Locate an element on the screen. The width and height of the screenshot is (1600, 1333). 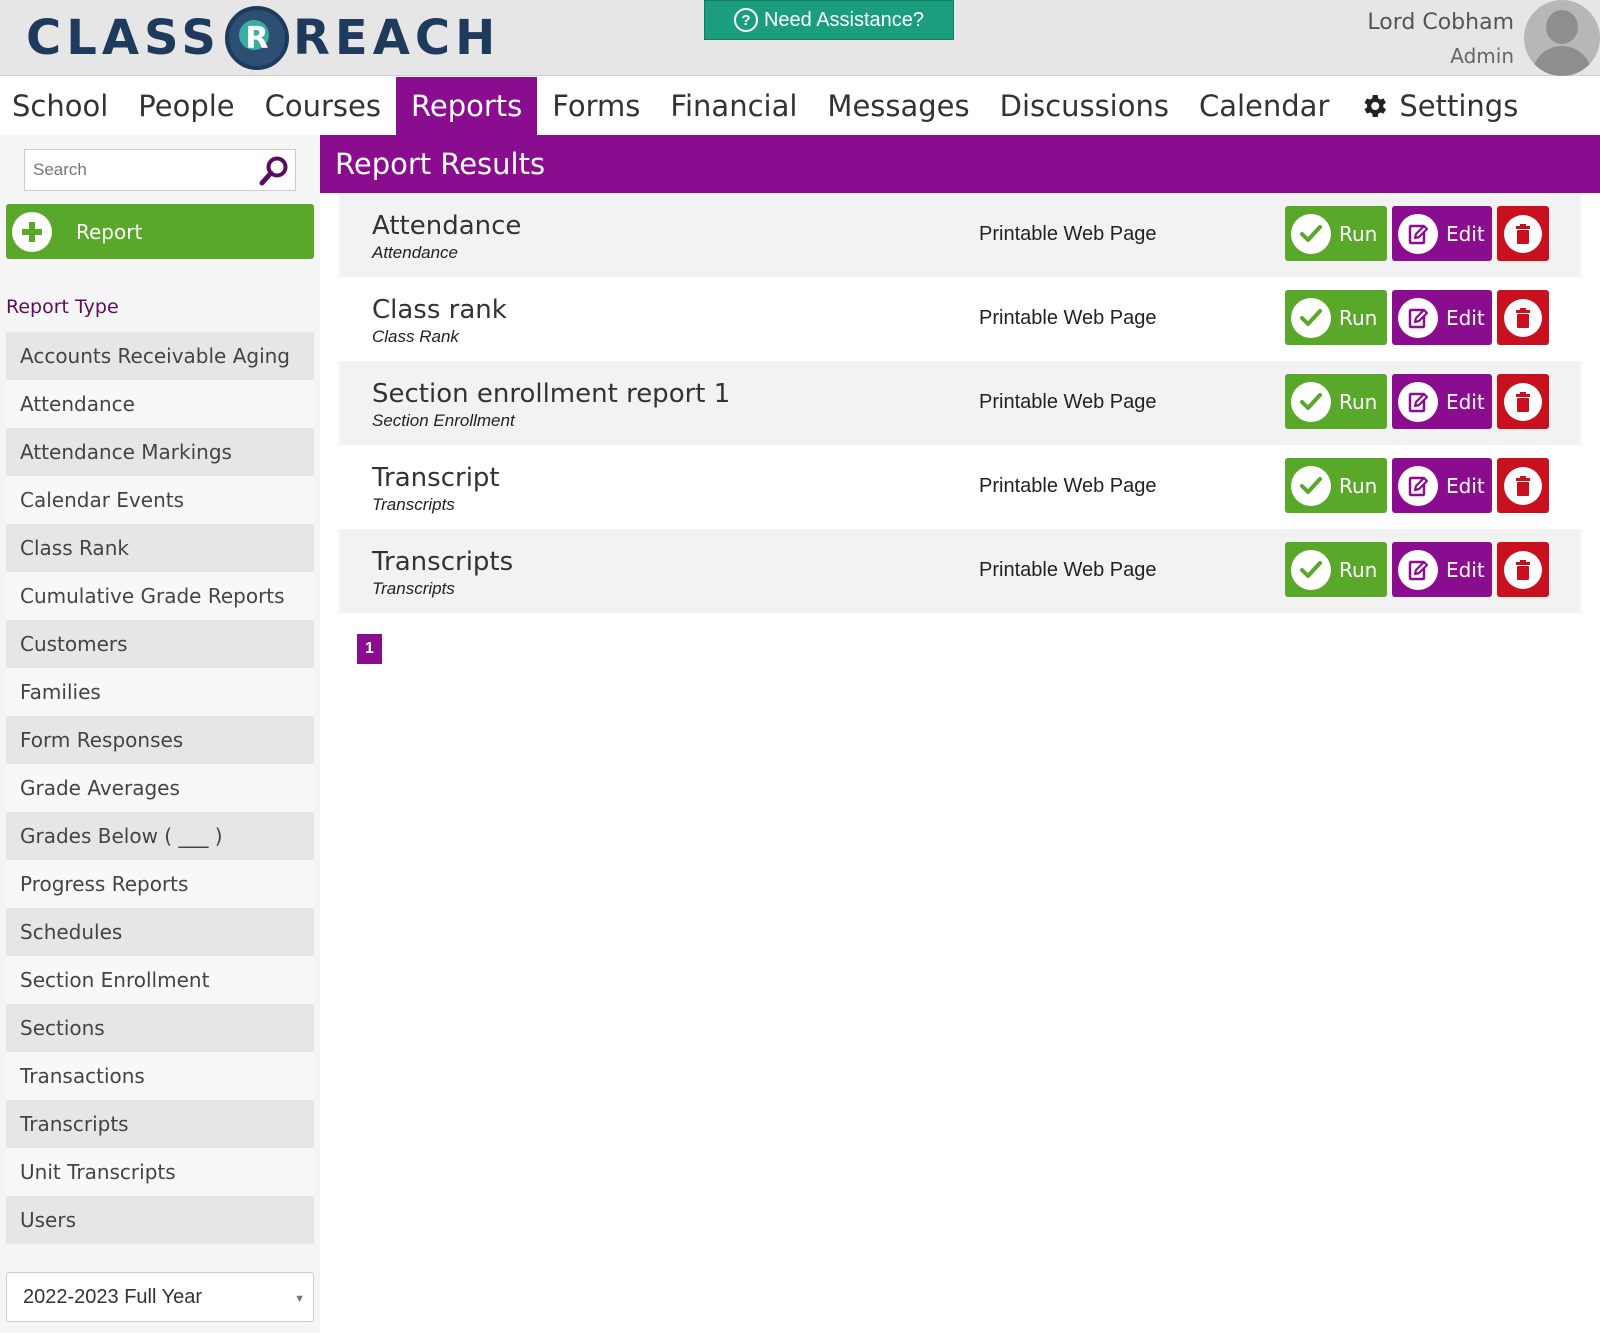
nav-calendar: Calendar is located at coordinates (1264, 106).